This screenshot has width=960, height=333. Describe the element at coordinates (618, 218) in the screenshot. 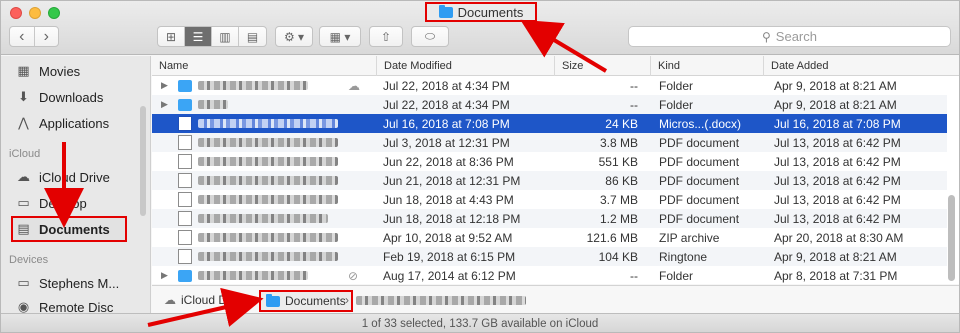

I see `cell-size: 1.2 MB` at that location.